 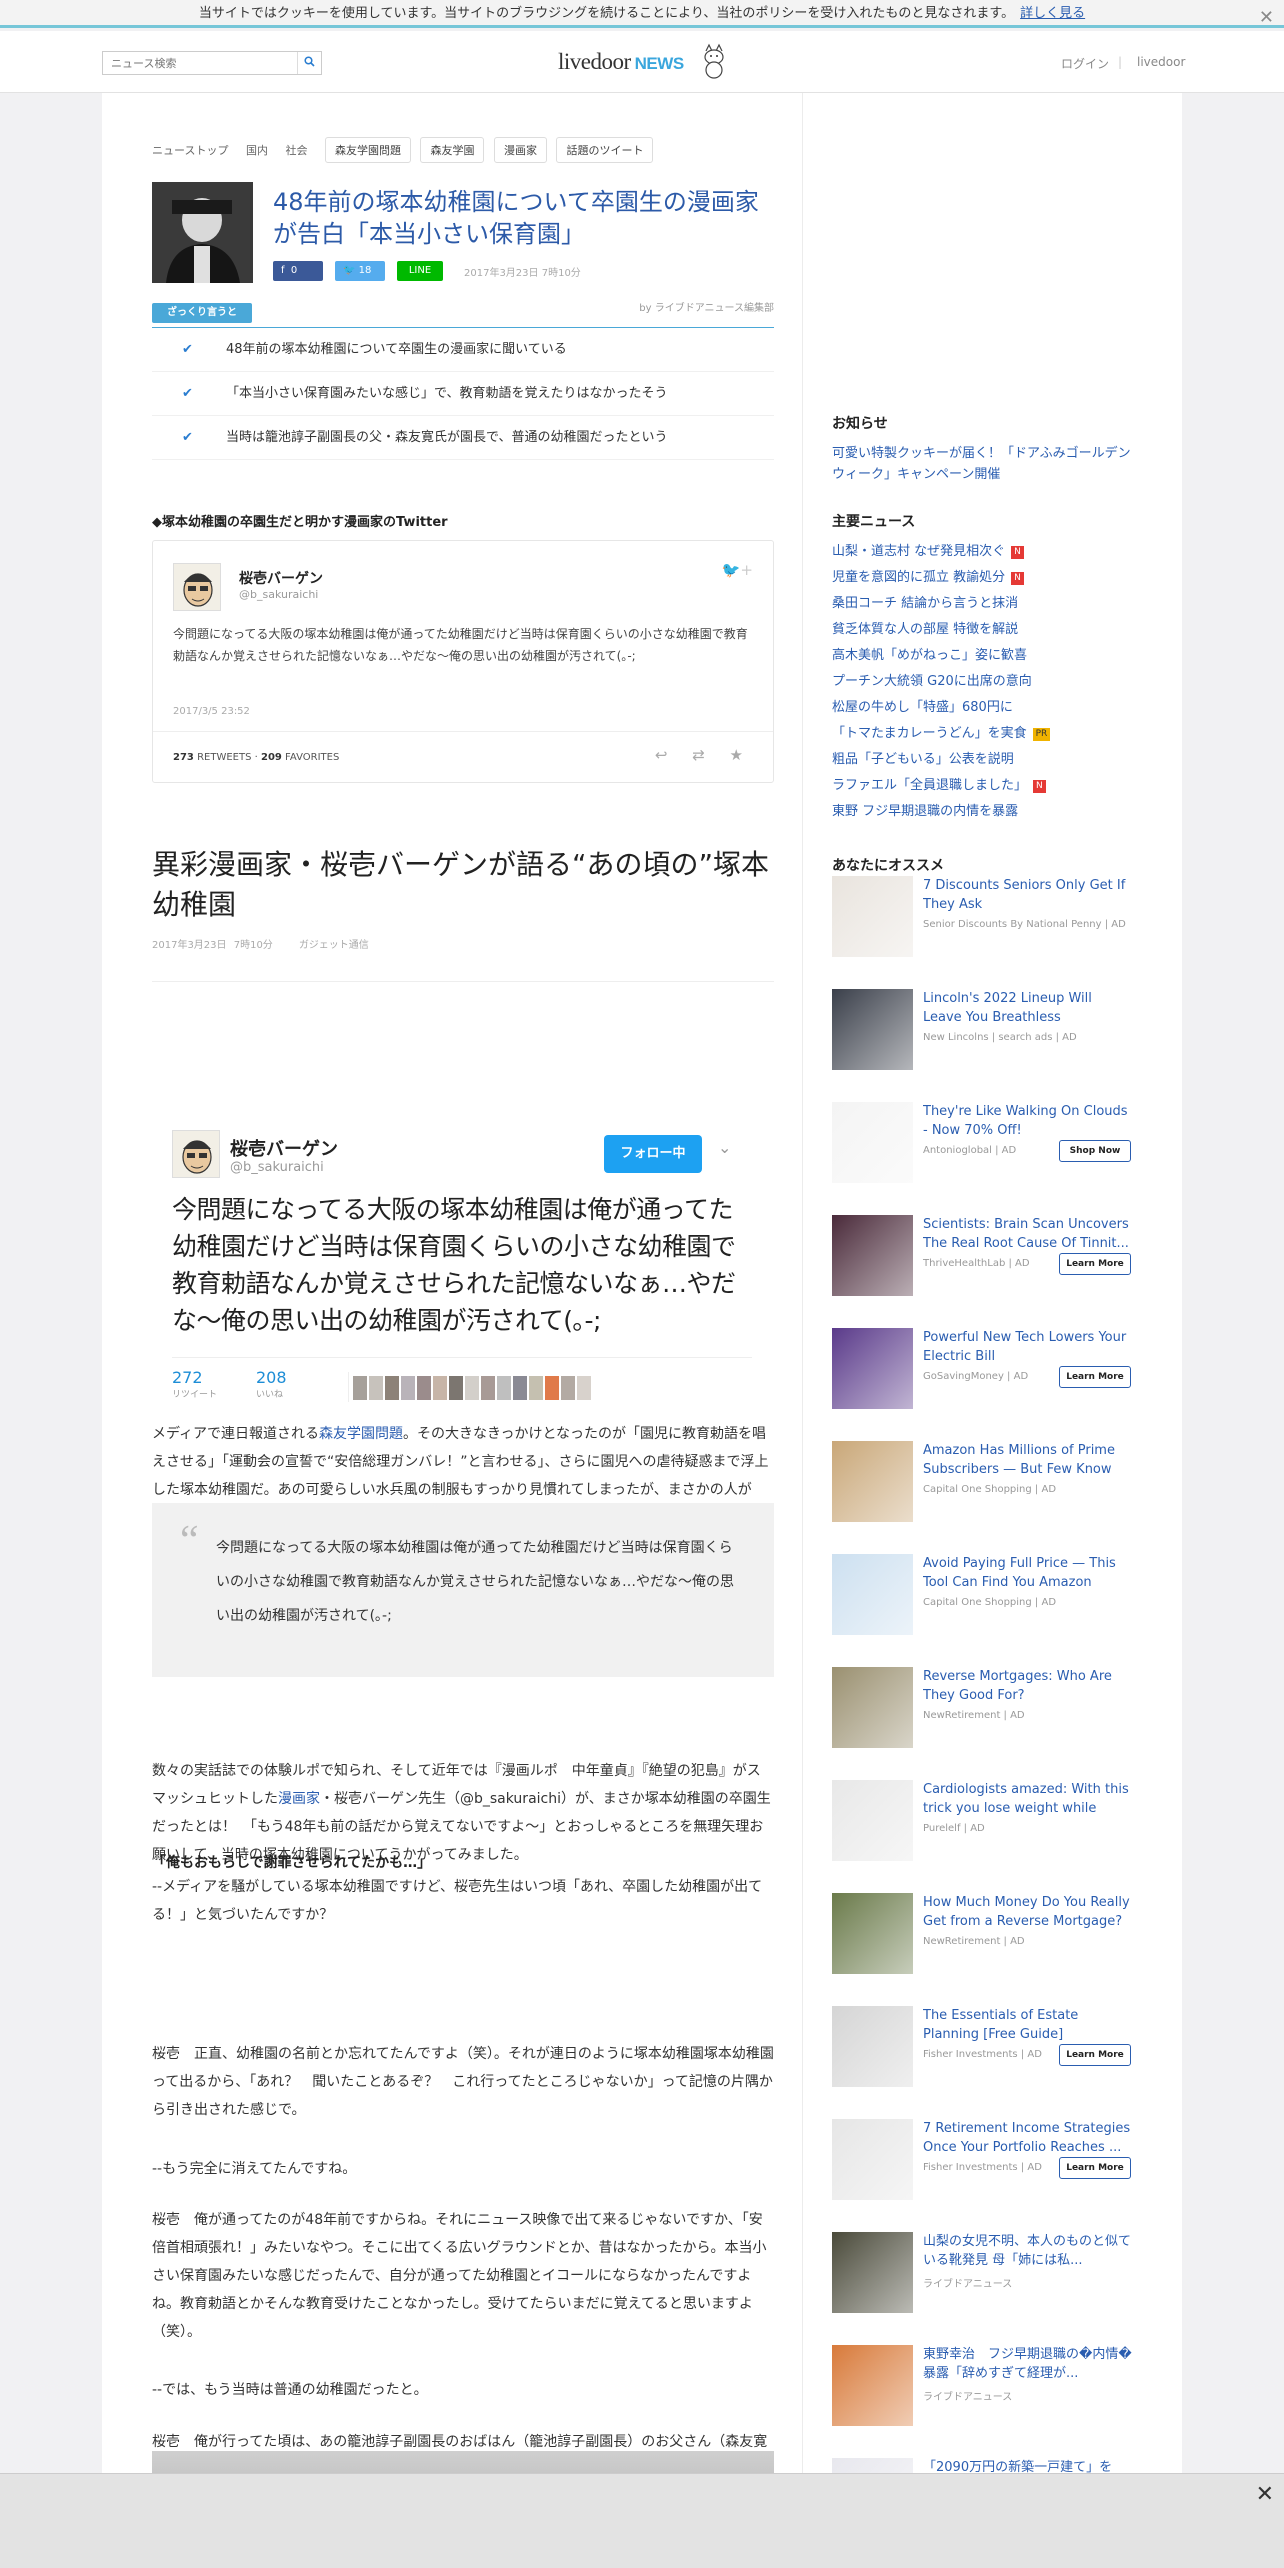 What do you see at coordinates (737, 570) in the screenshot?
I see `twitter-follow-icon: 🐦+` at bounding box center [737, 570].